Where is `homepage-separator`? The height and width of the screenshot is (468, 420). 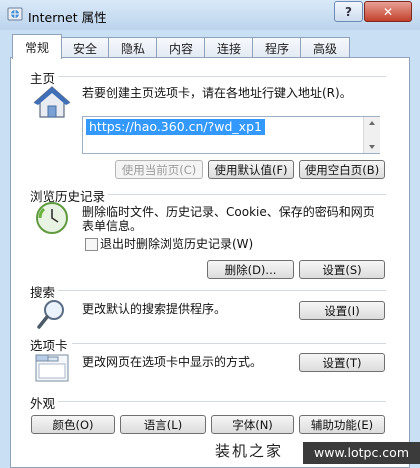
homepage-separator is located at coordinates (222, 76).